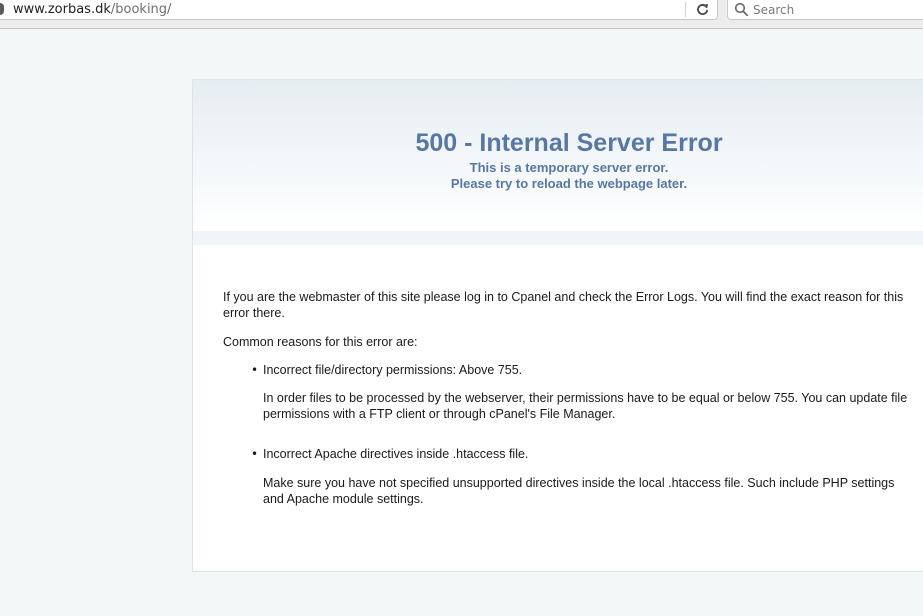  I want to click on site-info-icon, so click(2, 9).